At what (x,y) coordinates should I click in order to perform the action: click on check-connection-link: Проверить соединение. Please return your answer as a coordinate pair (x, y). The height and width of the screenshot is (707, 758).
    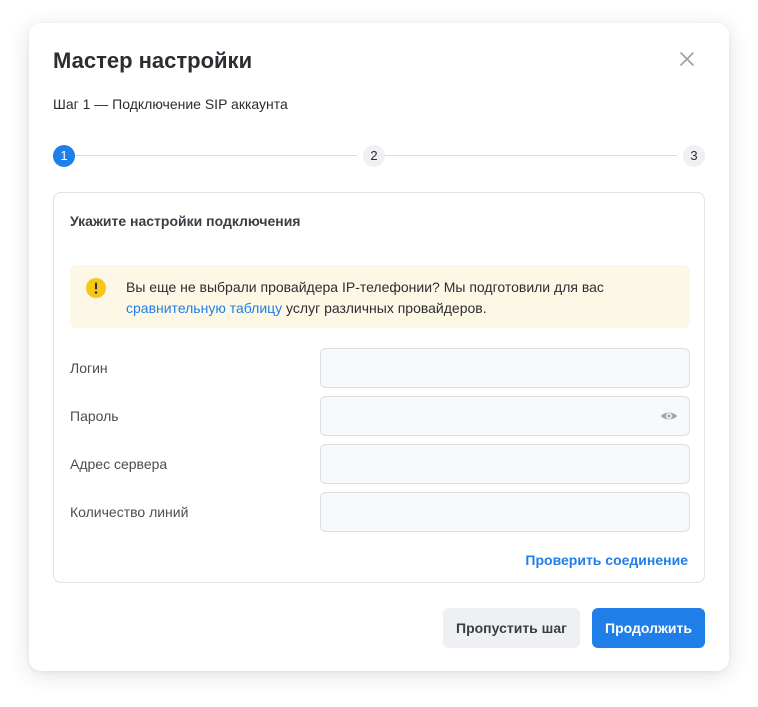
    Looking at the image, I should click on (606, 560).